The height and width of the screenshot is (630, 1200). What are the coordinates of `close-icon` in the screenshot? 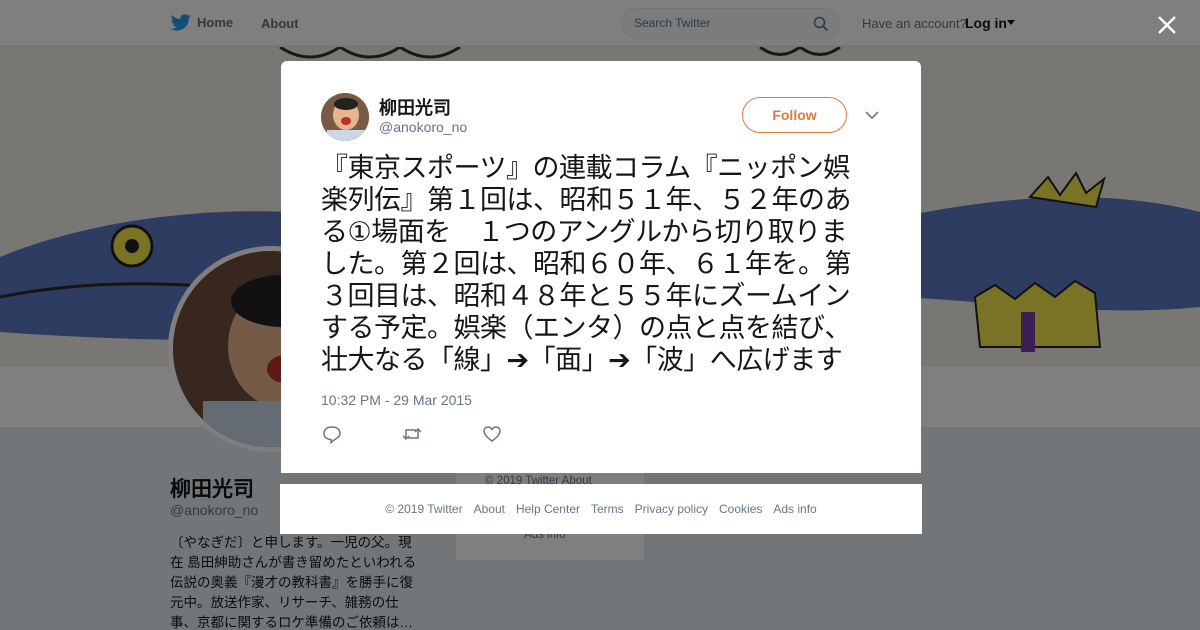 It's located at (1167, 25).